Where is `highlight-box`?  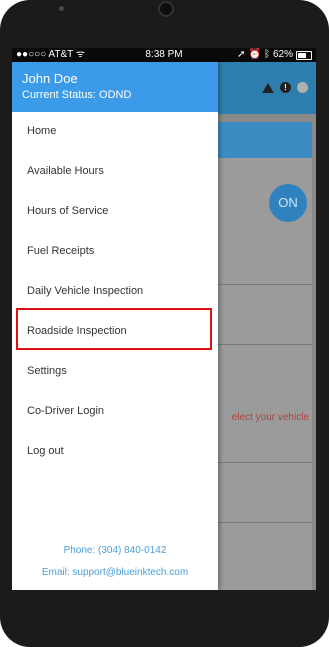
highlight-box is located at coordinates (114, 329).